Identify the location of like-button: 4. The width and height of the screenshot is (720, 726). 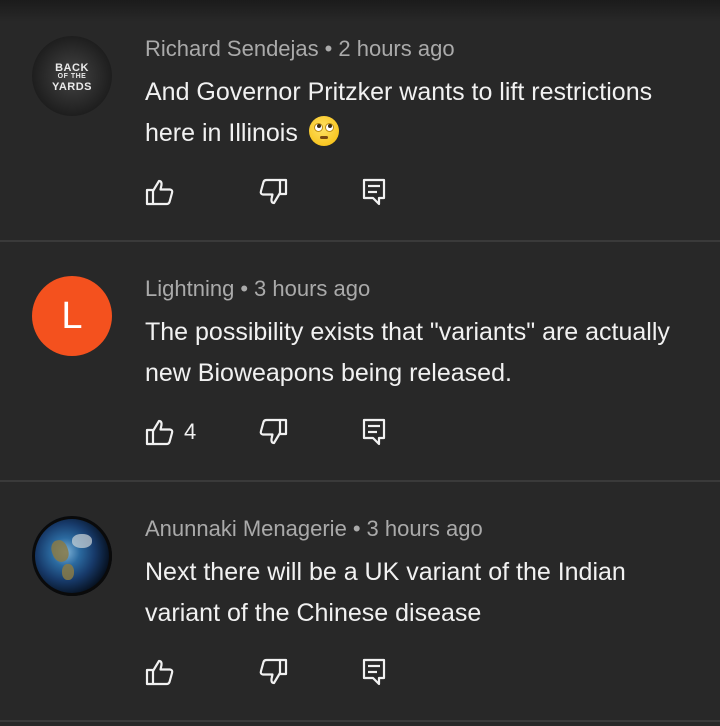
(170, 432).